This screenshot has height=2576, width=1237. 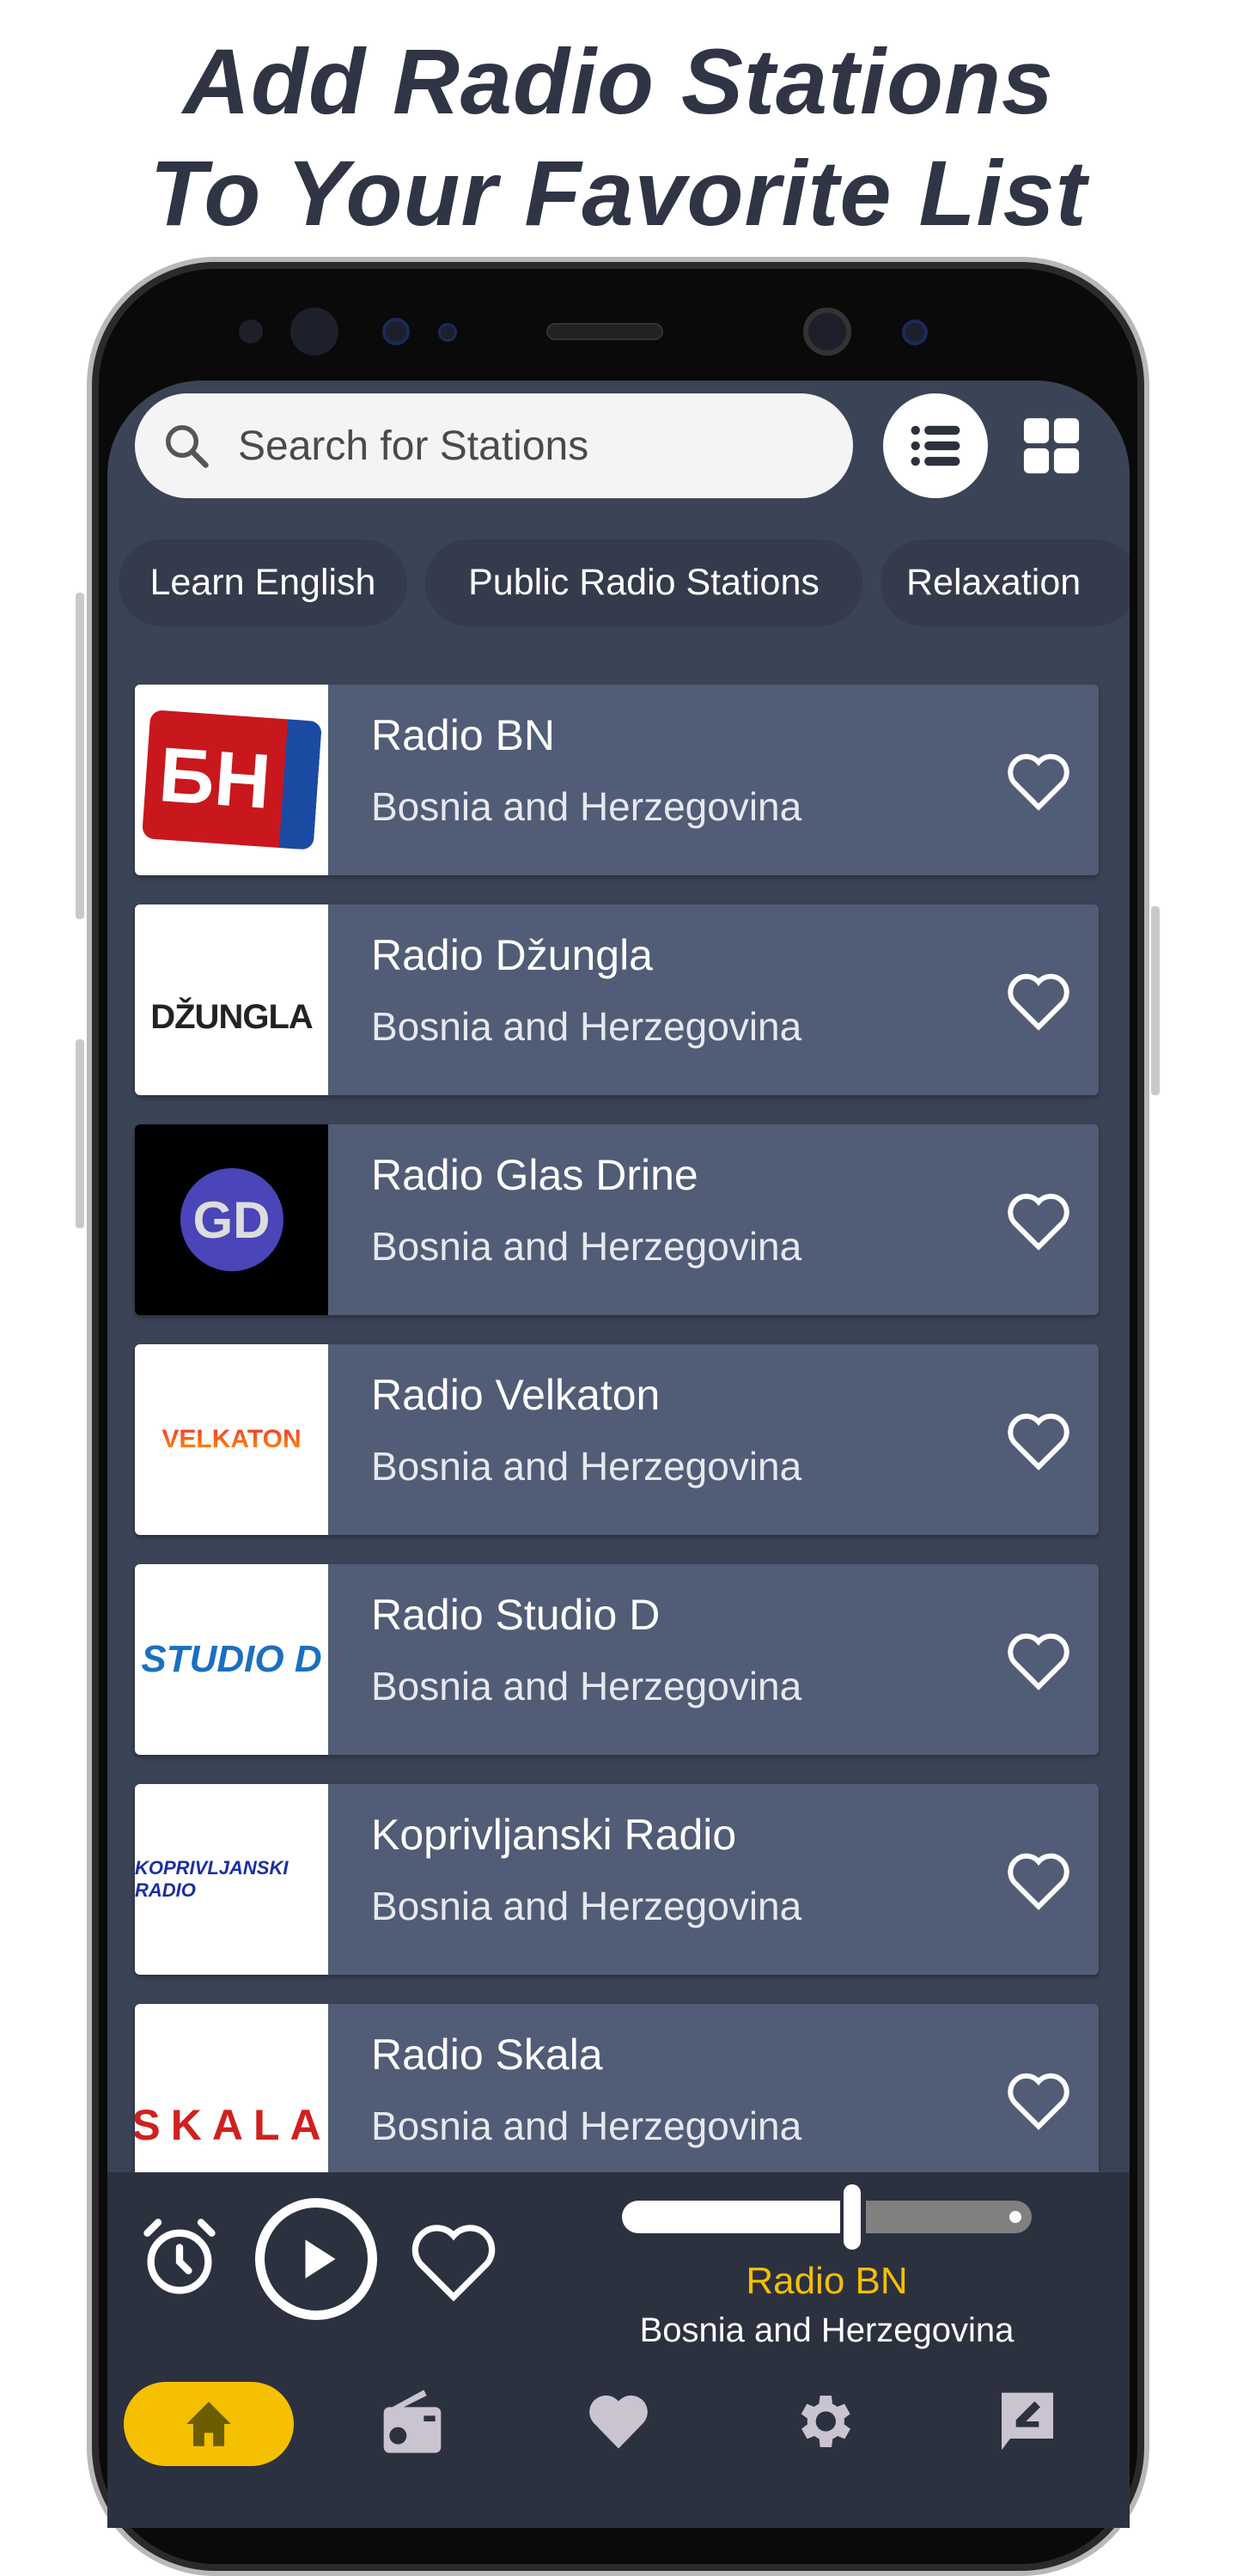 I want to click on home-icon, so click(x=208, y=2424).